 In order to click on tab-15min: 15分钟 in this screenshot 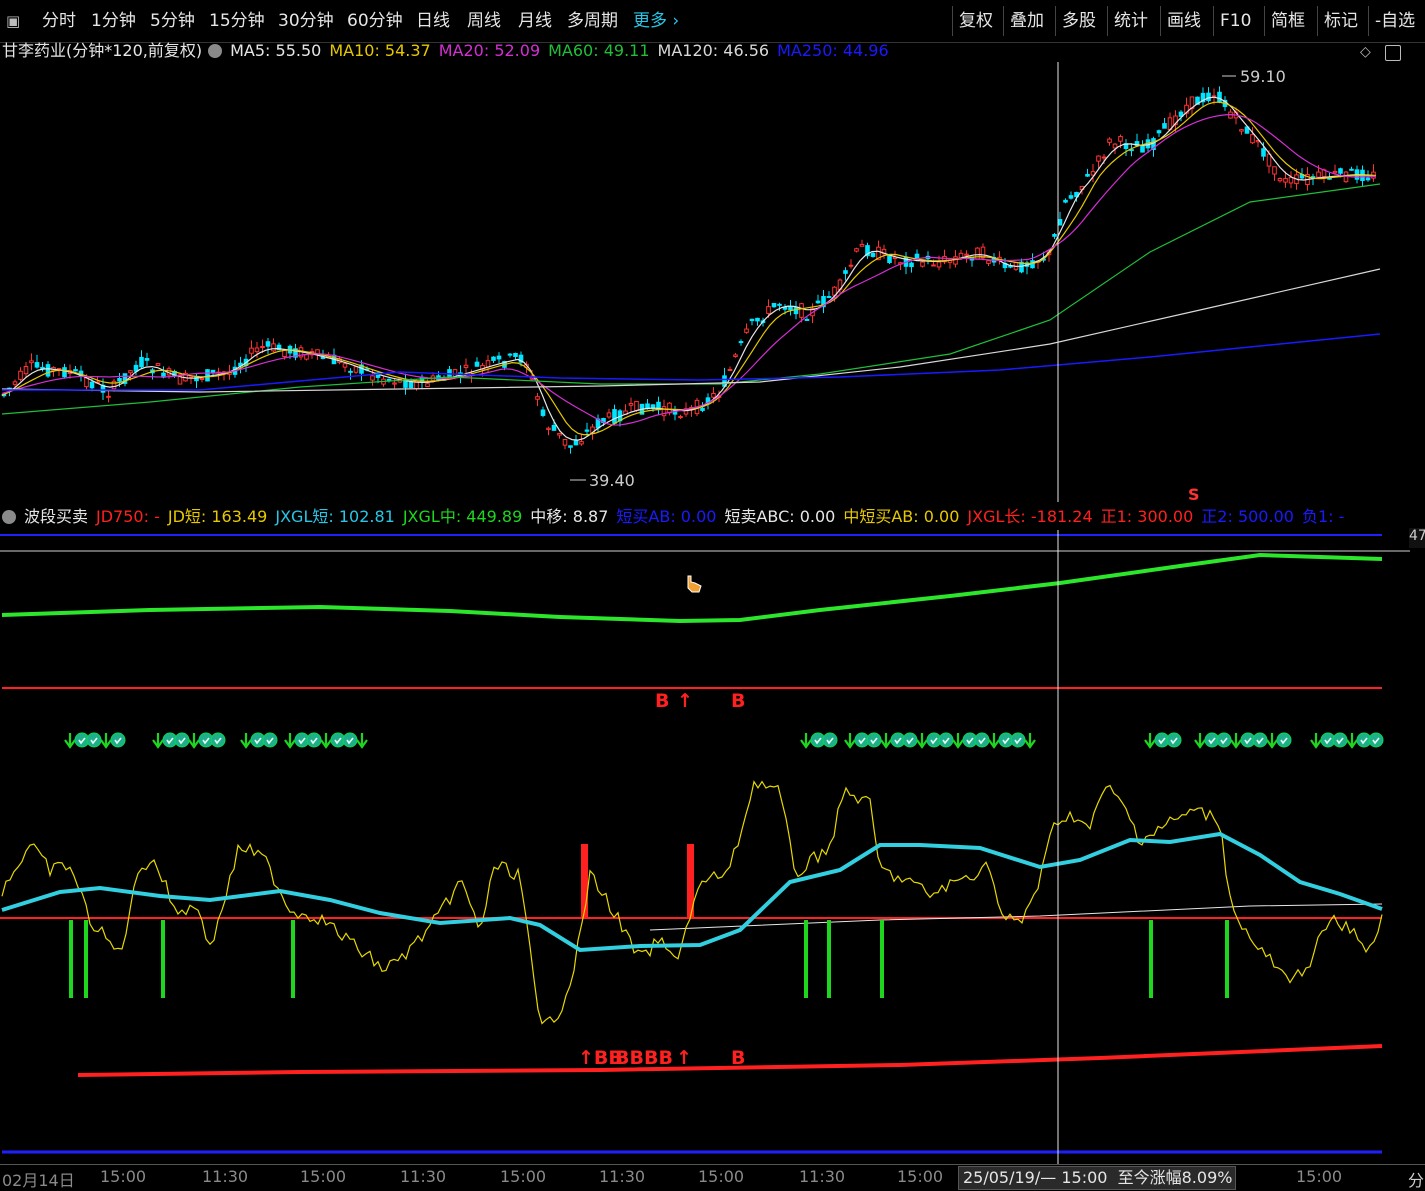, I will do `click(237, 21)`.